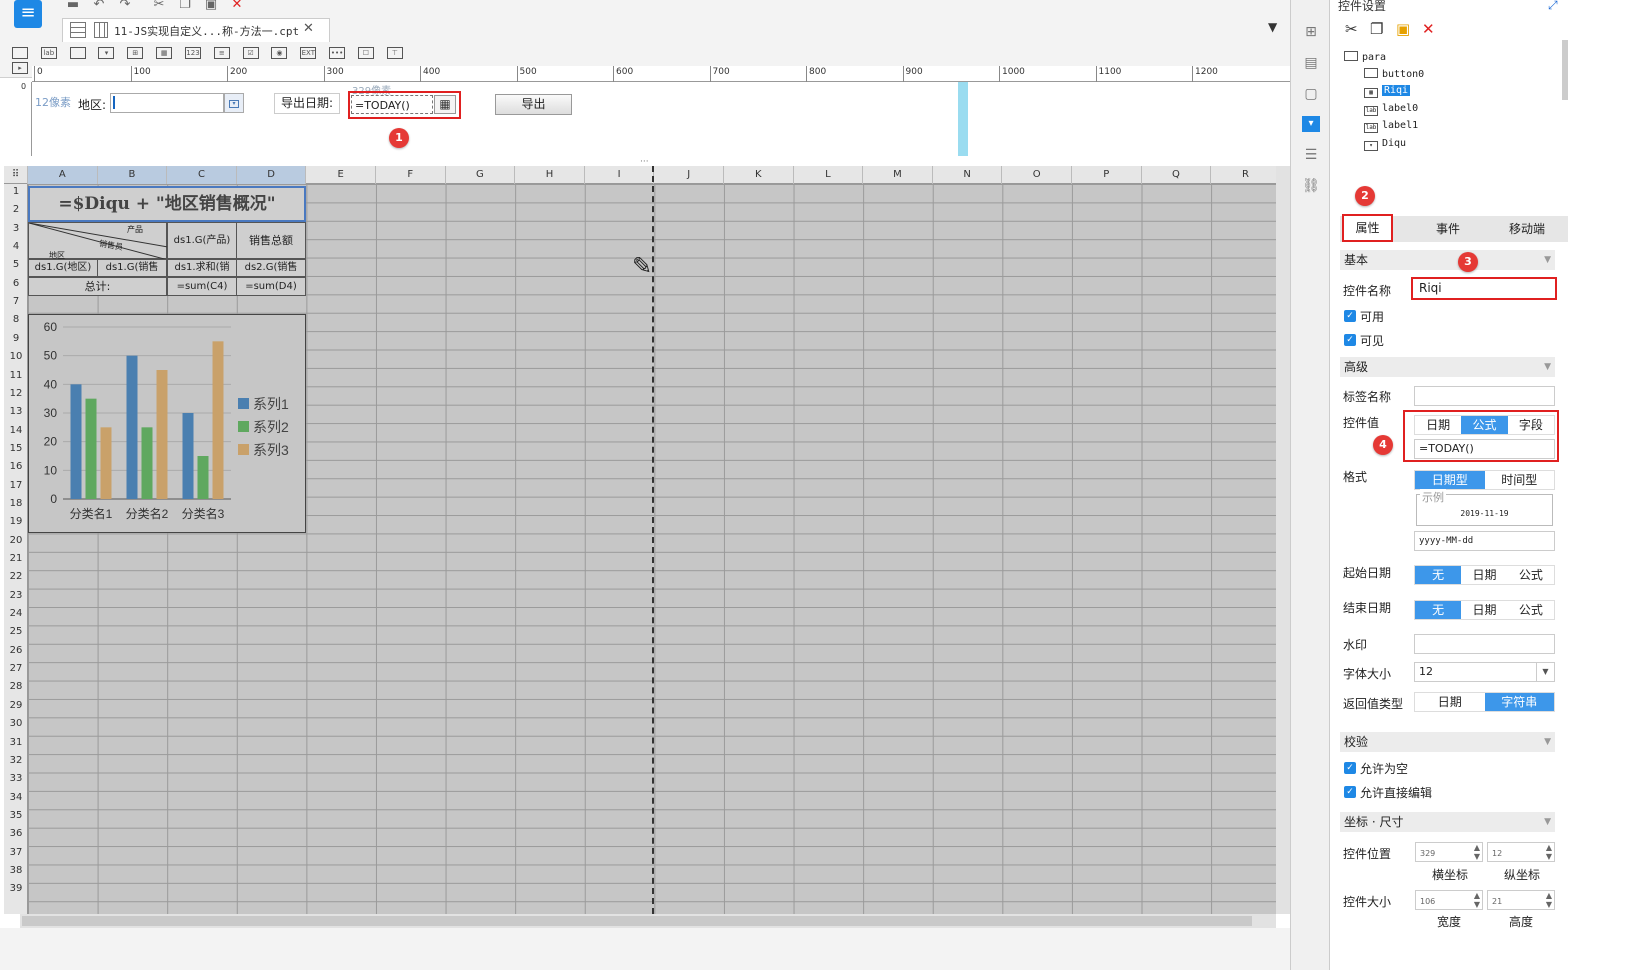 The width and height of the screenshot is (1625, 970). What do you see at coordinates (1484, 541) in the screenshot?
I see `format-pattern-input: yyyy-MM-dd` at bounding box center [1484, 541].